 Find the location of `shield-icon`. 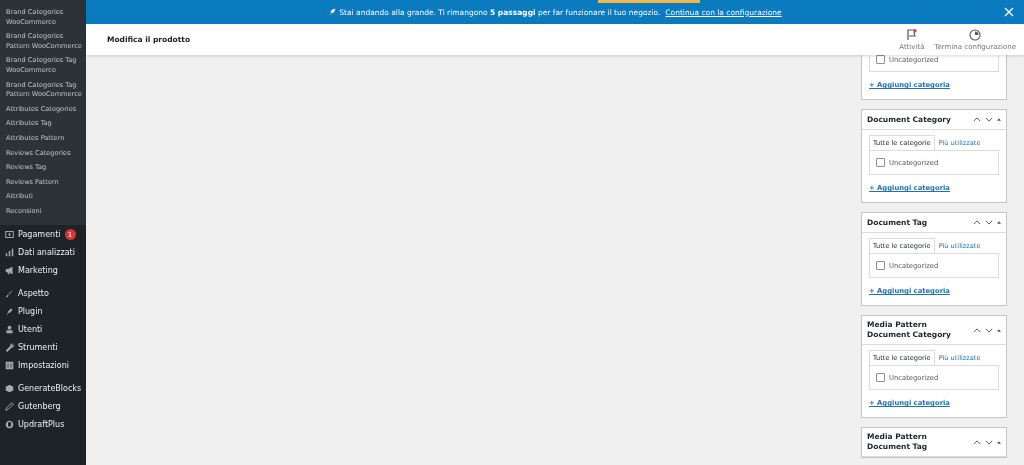

shield-icon is located at coordinates (9, 424).